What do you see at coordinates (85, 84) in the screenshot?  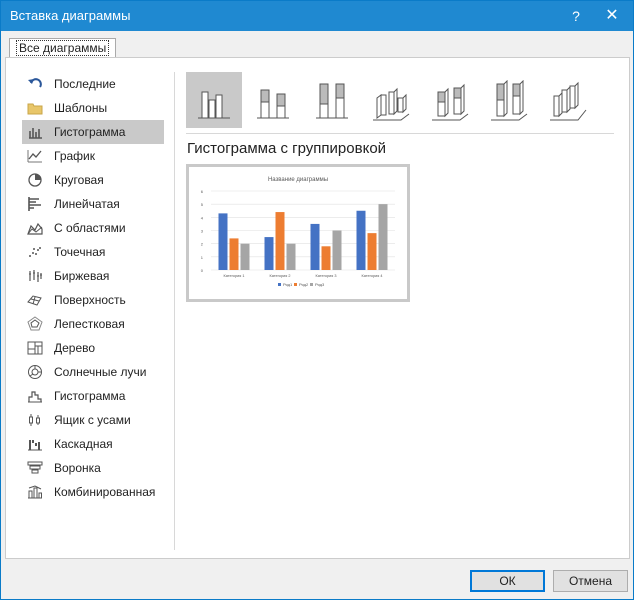 I see `sidebar-item-label: Последние` at bounding box center [85, 84].